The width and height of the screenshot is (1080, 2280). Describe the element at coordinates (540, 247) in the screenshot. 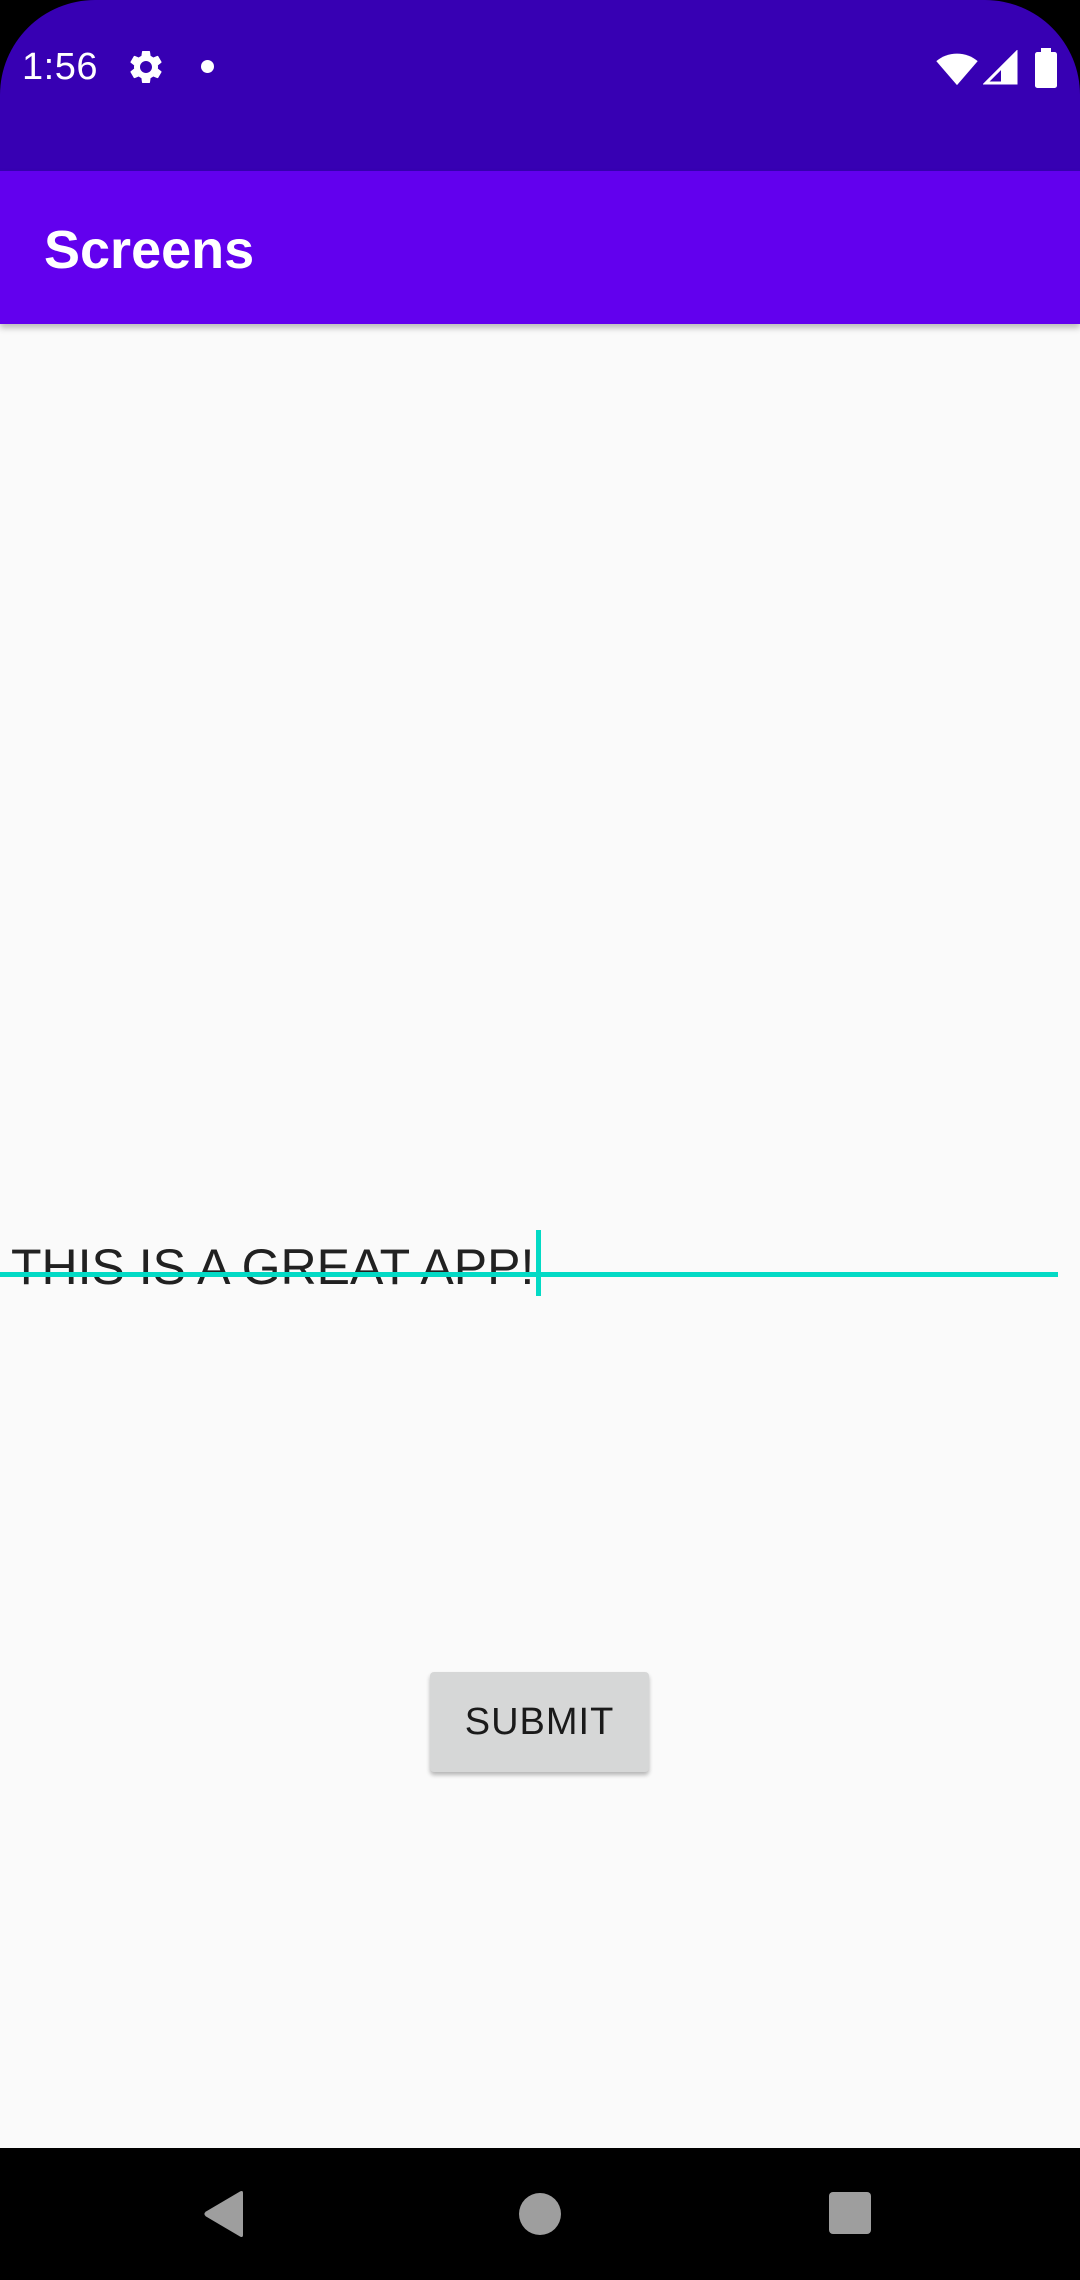

I see `app-bar: Screens` at that location.